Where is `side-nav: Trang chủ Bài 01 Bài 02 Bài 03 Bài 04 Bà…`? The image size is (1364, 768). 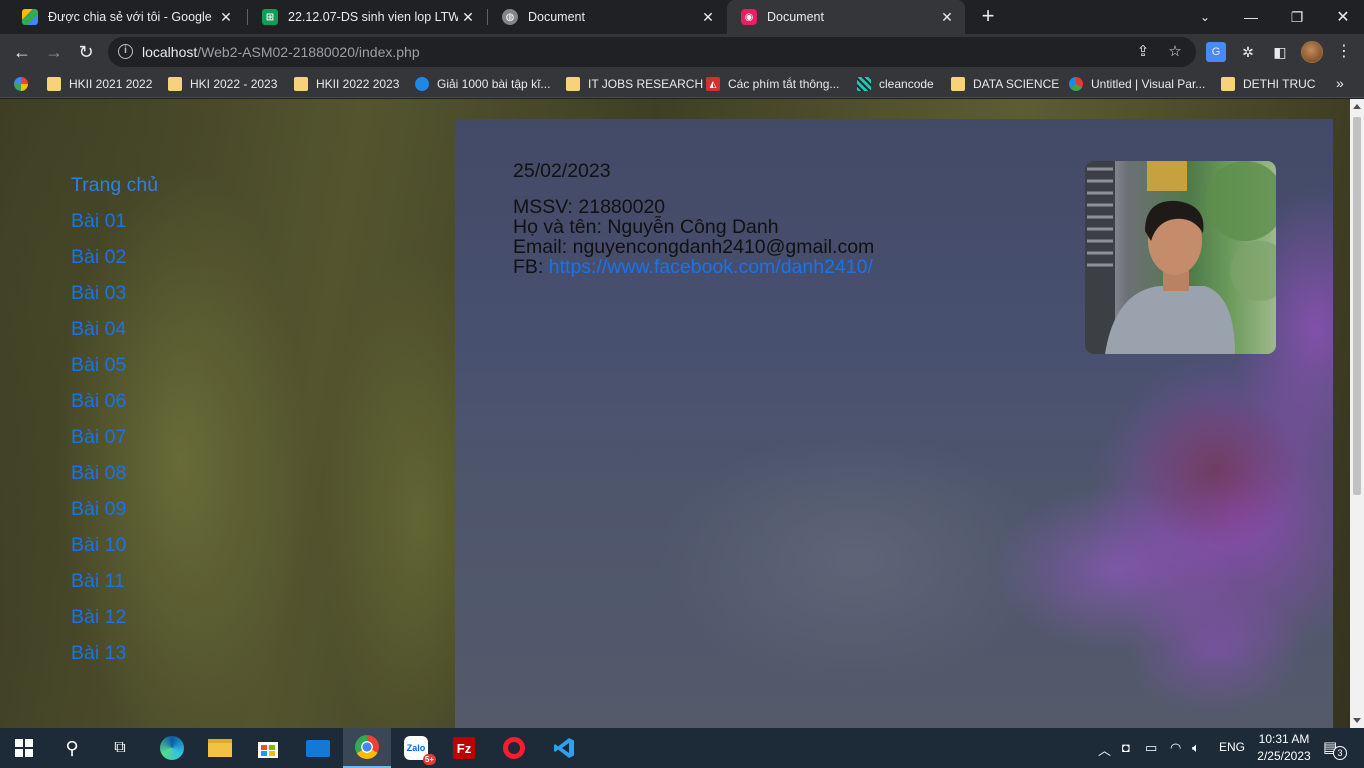 side-nav: Trang chủ Bài 01 Bài 02 Bài 03 Bài 04 Bà… is located at coordinates (114, 419).